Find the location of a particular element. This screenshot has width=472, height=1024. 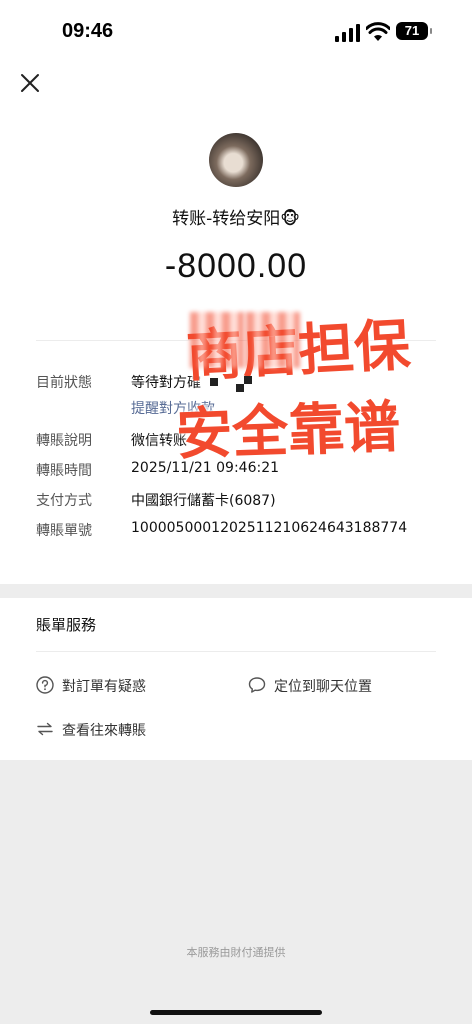

question-circle-icon is located at coordinates (45, 685).